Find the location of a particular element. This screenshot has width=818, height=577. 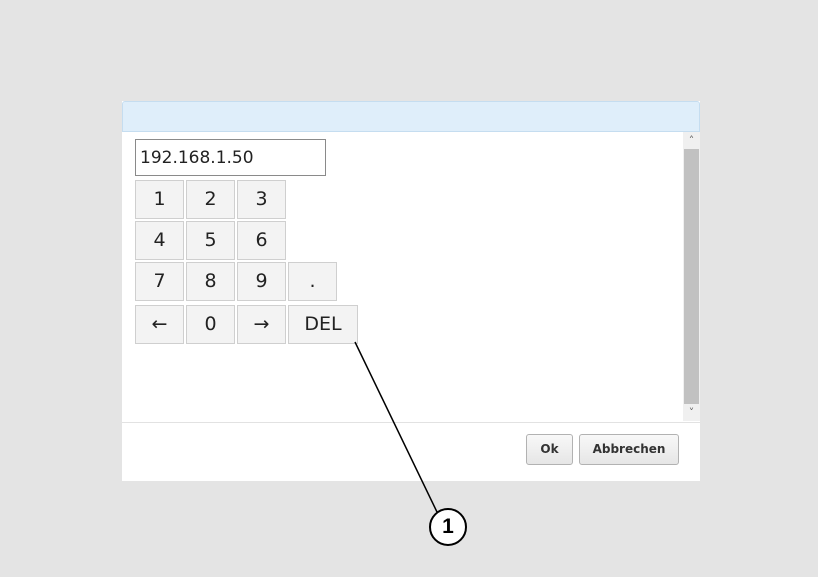

callout-leader-line is located at coordinates (396, 427).